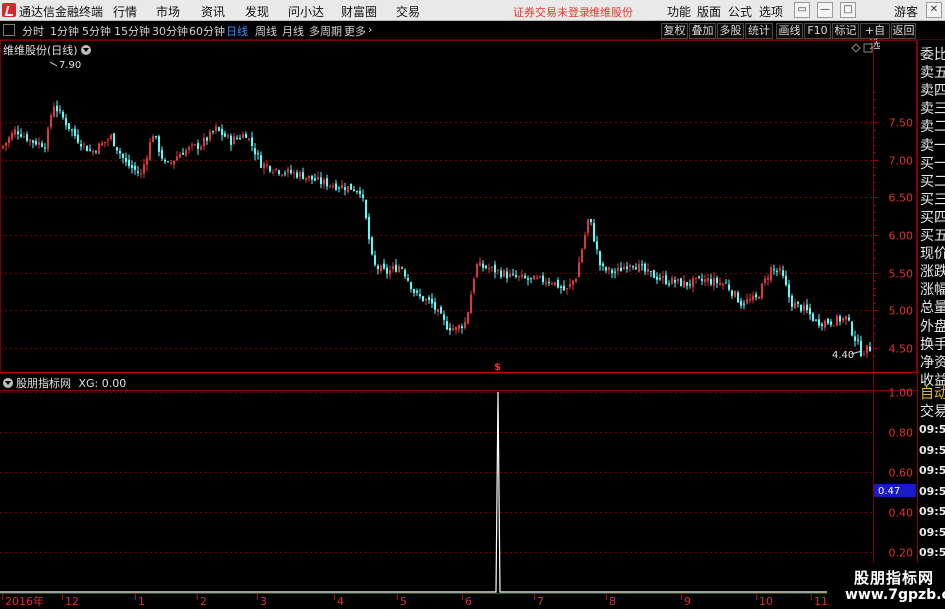 The image size is (945, 609). I want to click on x-axis-label: 7, so click(540, 601).